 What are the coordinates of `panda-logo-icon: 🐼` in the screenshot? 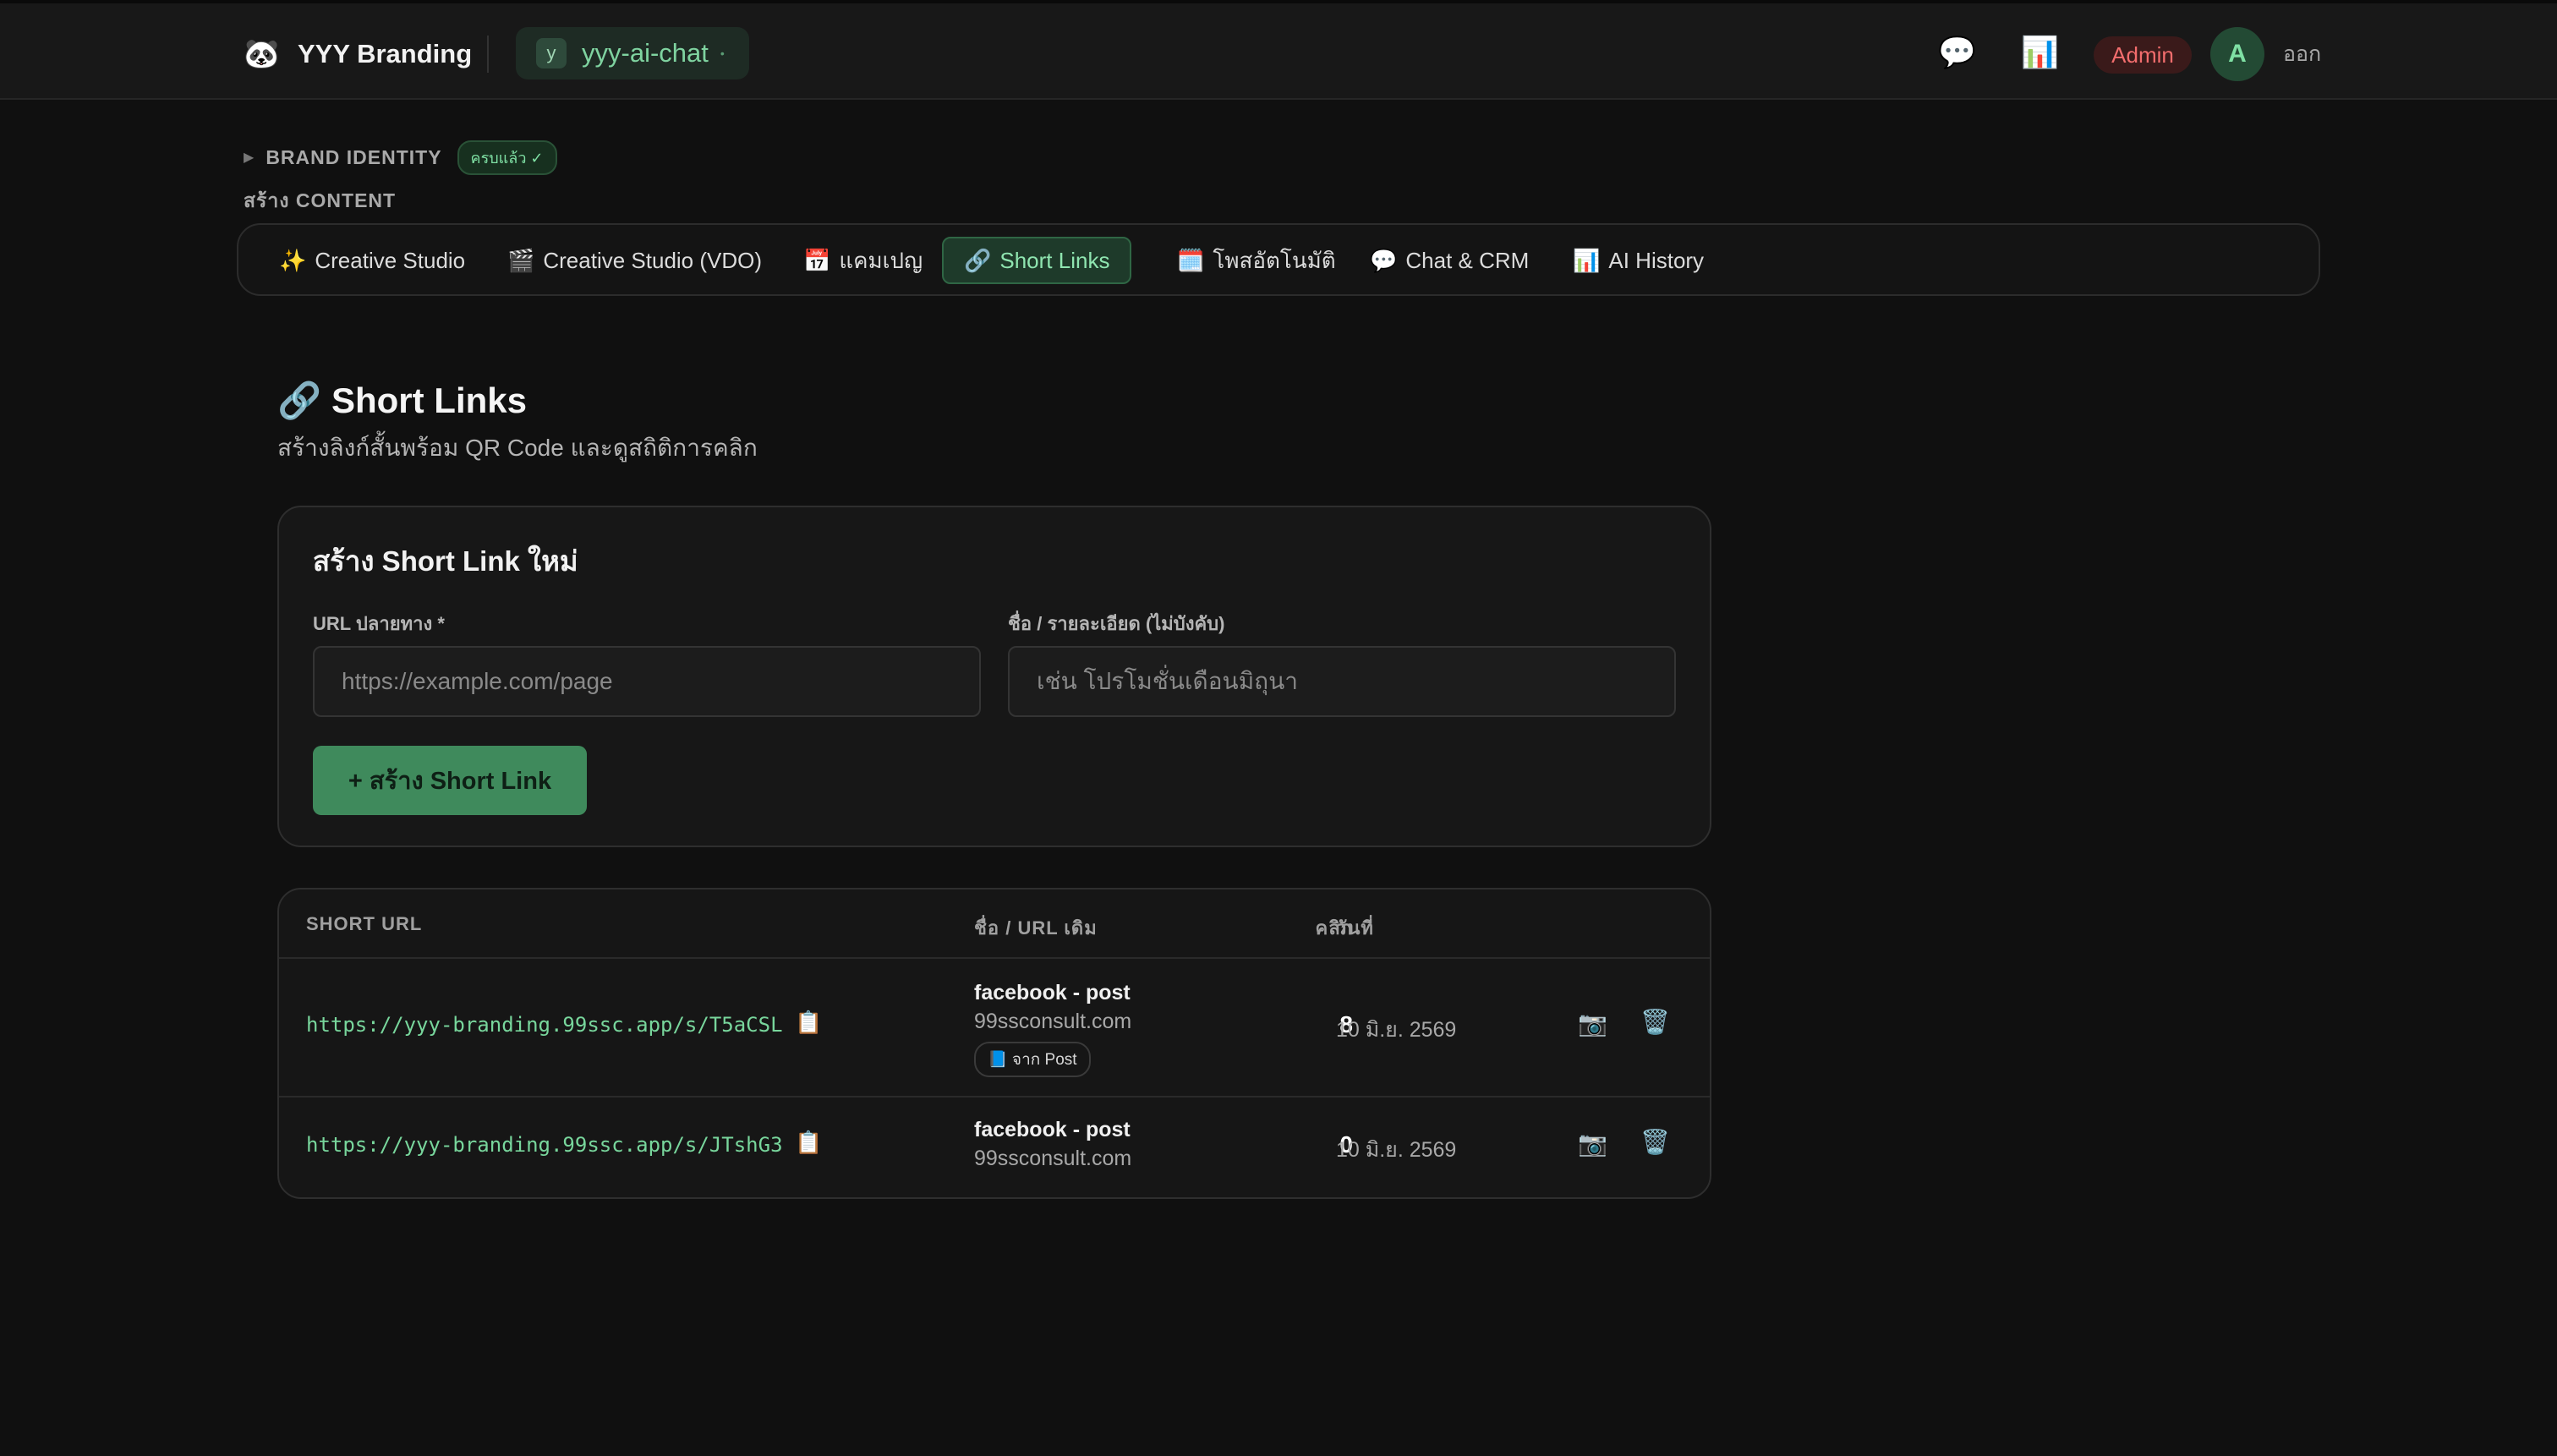 It's located at (262, 54).